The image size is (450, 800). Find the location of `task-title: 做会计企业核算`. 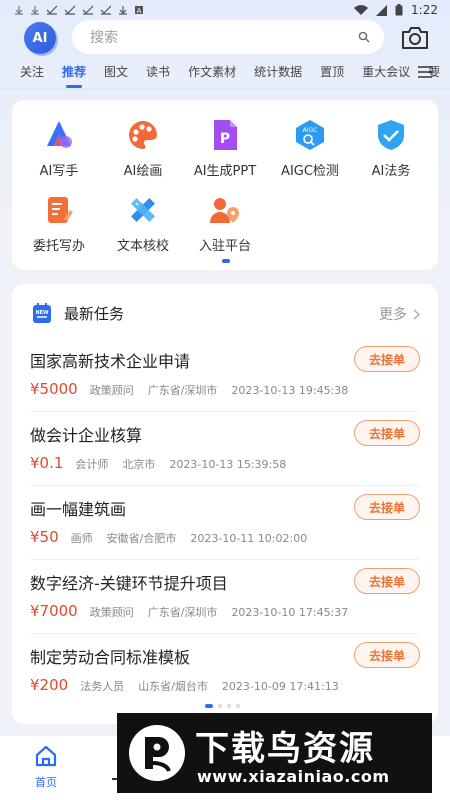

task-title: 做会计企业核算 is located at coordinates (86, 435).